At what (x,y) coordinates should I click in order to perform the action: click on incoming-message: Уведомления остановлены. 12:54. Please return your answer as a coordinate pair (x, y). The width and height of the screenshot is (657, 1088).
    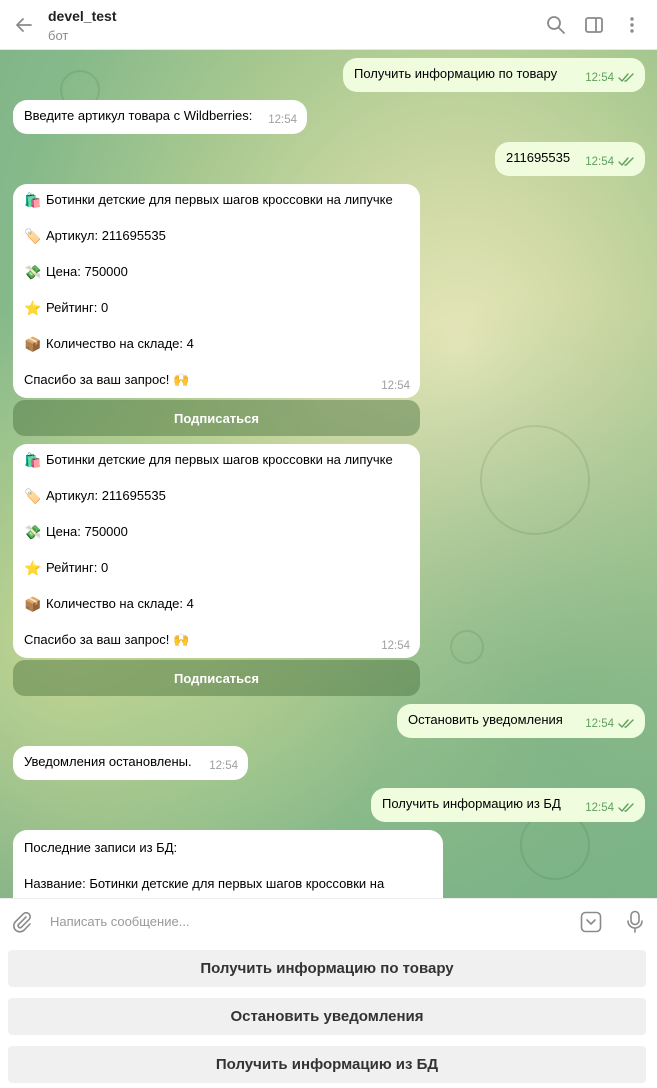
    Looking at the image, I should click on (130, 763).